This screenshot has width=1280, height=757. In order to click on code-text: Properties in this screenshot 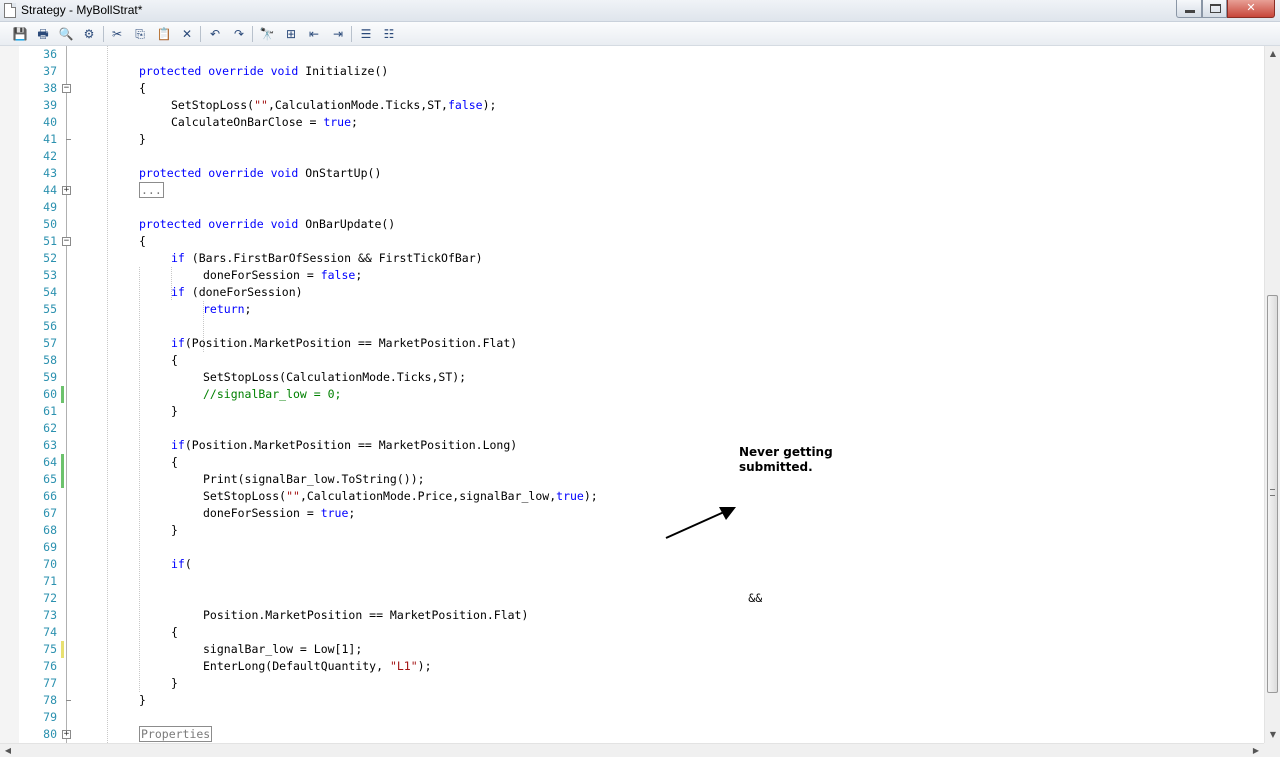, I will do `click(176, 734)`.